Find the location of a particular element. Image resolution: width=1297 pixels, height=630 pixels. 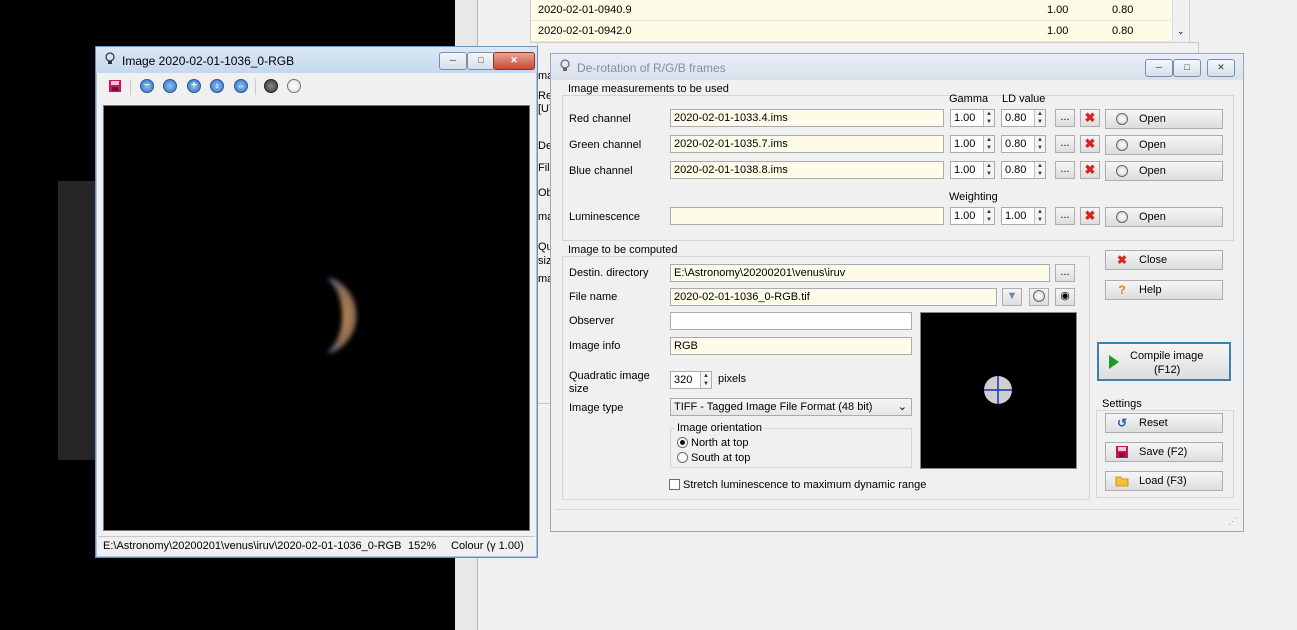

save-disk-icon is located at coordinates (115, 86).